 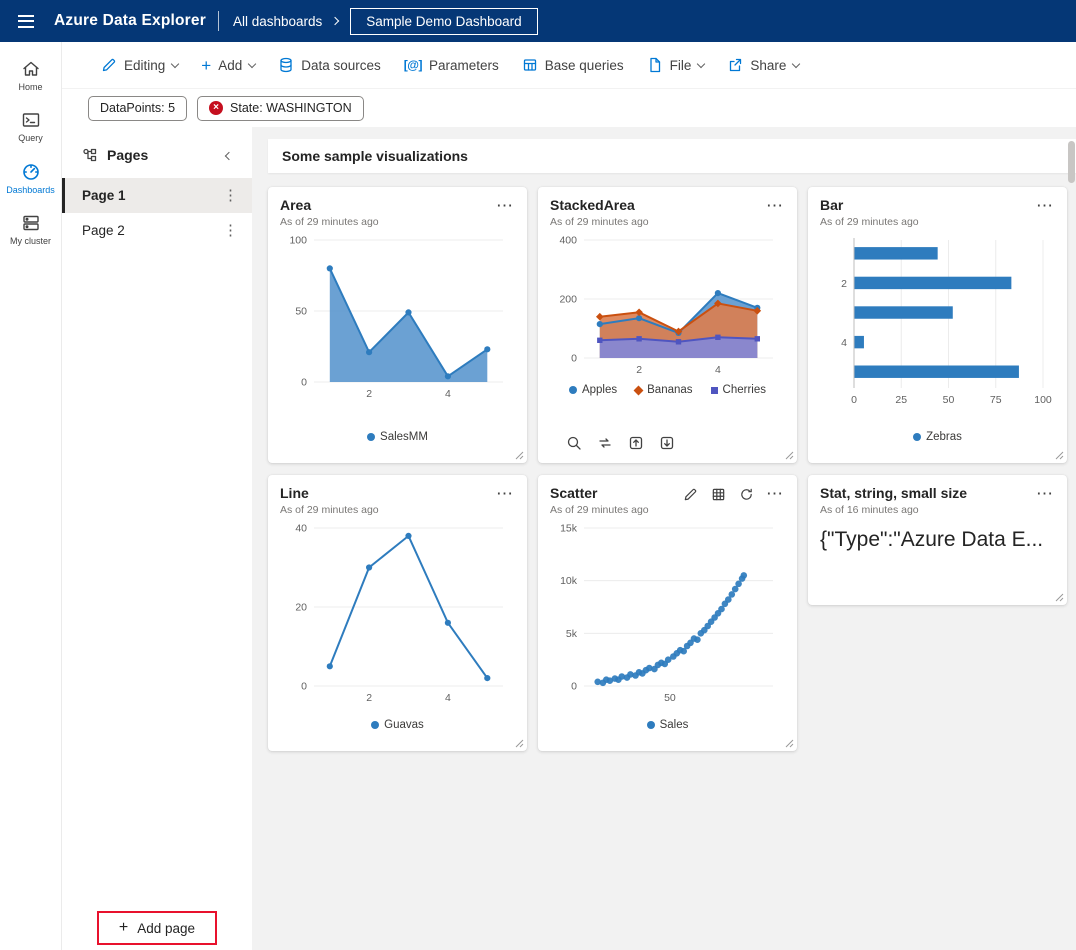 I want to click on tile-hover-toolbar, so click(x=718, y=495).